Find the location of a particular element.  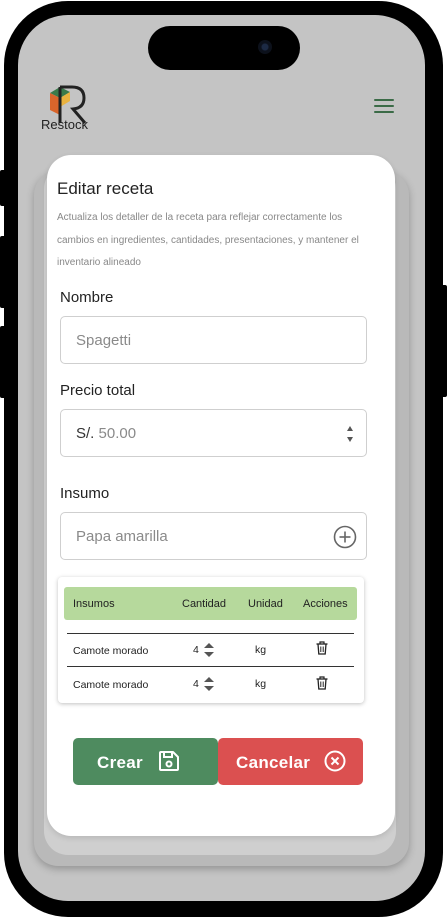

column-header-unit: Unidad is located at coordinates (265, 604).